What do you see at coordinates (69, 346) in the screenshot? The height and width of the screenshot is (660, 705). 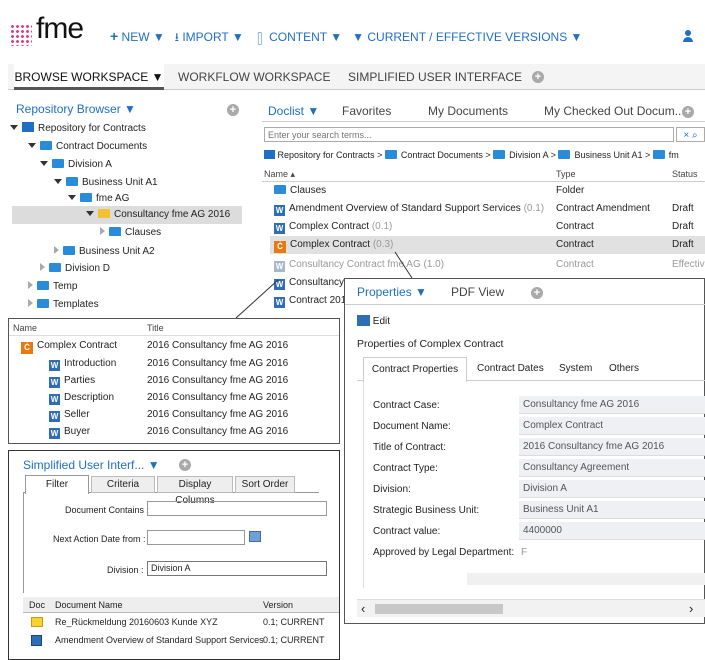 I see `list-item: Ċ Complex Contract` at bounding box center [69, 346].